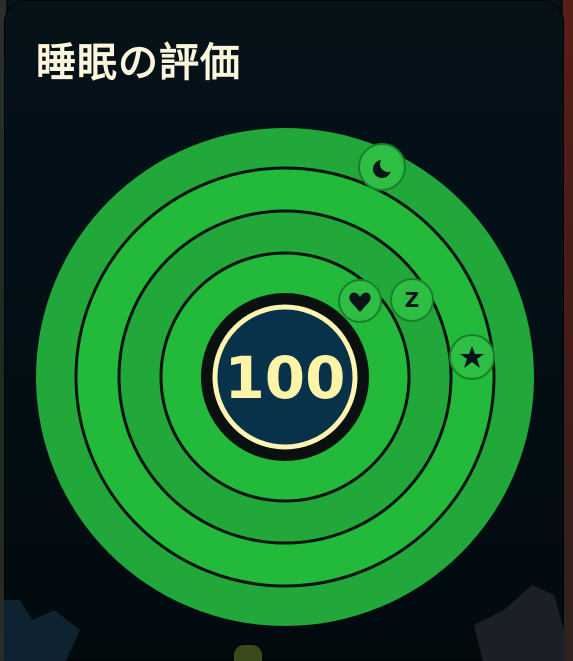  I want to click on moon-badge, so click(382, 167).